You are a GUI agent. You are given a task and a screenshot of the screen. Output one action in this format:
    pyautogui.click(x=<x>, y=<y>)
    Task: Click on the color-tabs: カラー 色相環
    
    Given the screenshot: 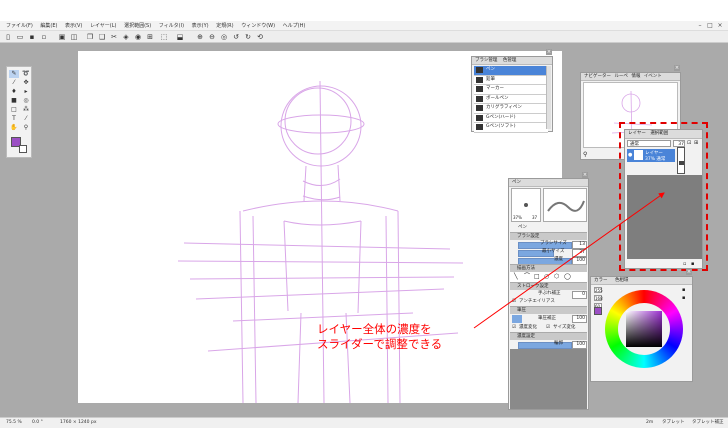 What is the action you would take?
    pyautogui.click(x=641, y=281)
    